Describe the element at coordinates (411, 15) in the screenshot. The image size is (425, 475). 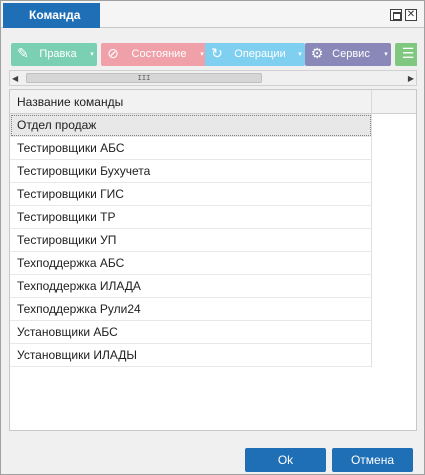
I see `close-button: ✕` at that location.